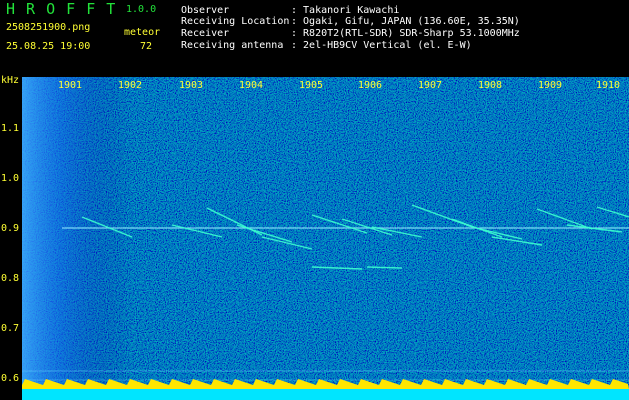 The height and width of the screenshot is (400, 629). I want to click on antenna-label: Receiving antenna, so click(232, 45).